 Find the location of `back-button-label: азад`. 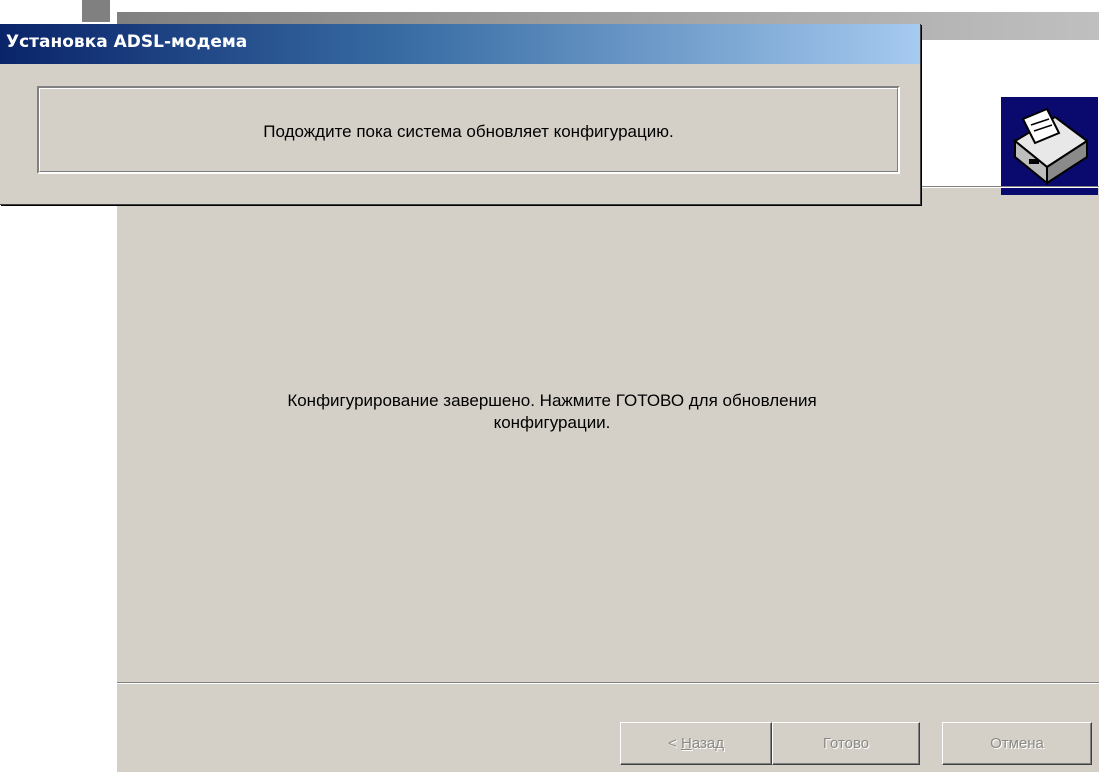

back-button-label: азад is located at coordinates (707, 743).